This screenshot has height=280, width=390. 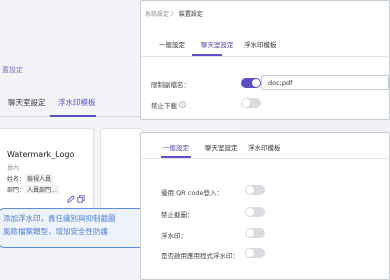 What do you see at coordinates (255, 253) in the screenshot?
I see `app-watermark-toggle` at bounding box center [255, 253].